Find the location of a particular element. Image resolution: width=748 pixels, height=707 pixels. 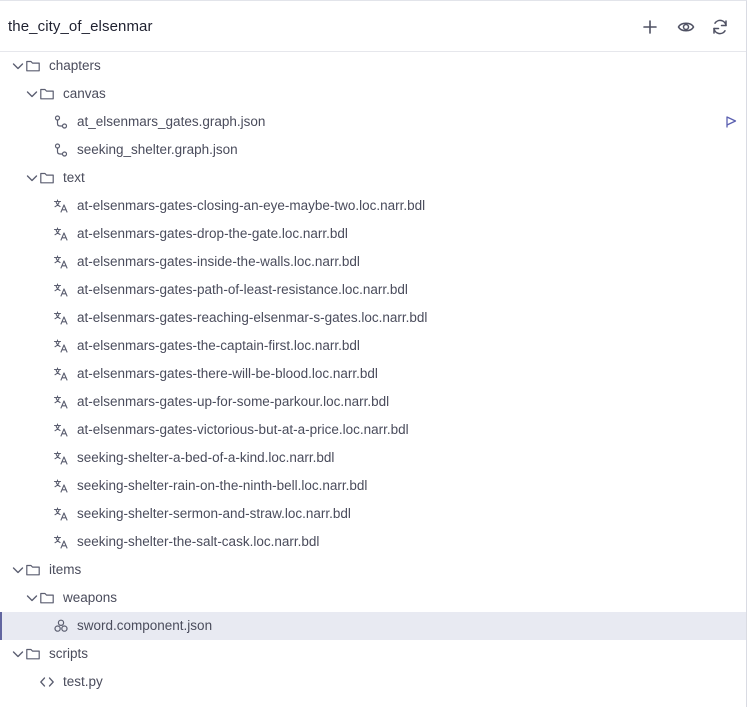

file-label: at_elsenmars_gates.graph.json is located at coordinates (171, 121).